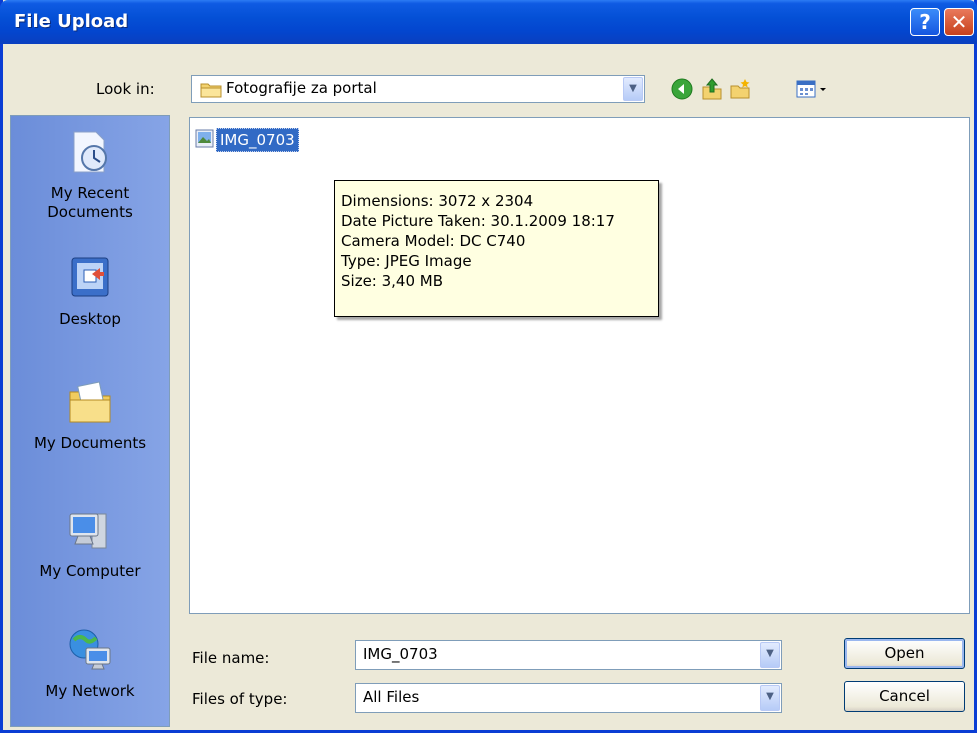 This screenshot has height=733, width=977. What do you see at coordinates (90, 175) in the screenshot?
I see `place-my-recent-documents: My Recent Documents` at bounding box center [90, 175].